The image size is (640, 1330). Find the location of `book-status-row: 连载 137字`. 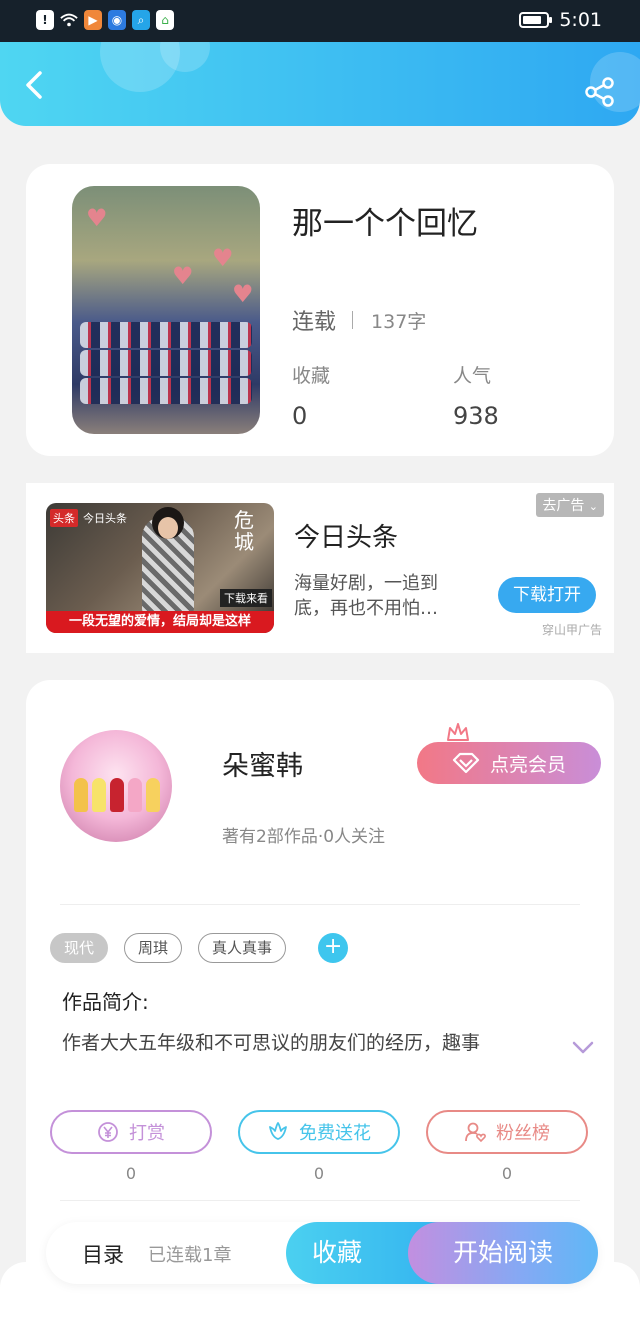

book-status-row: 连载 137字 is located at coordinates (359, 320).